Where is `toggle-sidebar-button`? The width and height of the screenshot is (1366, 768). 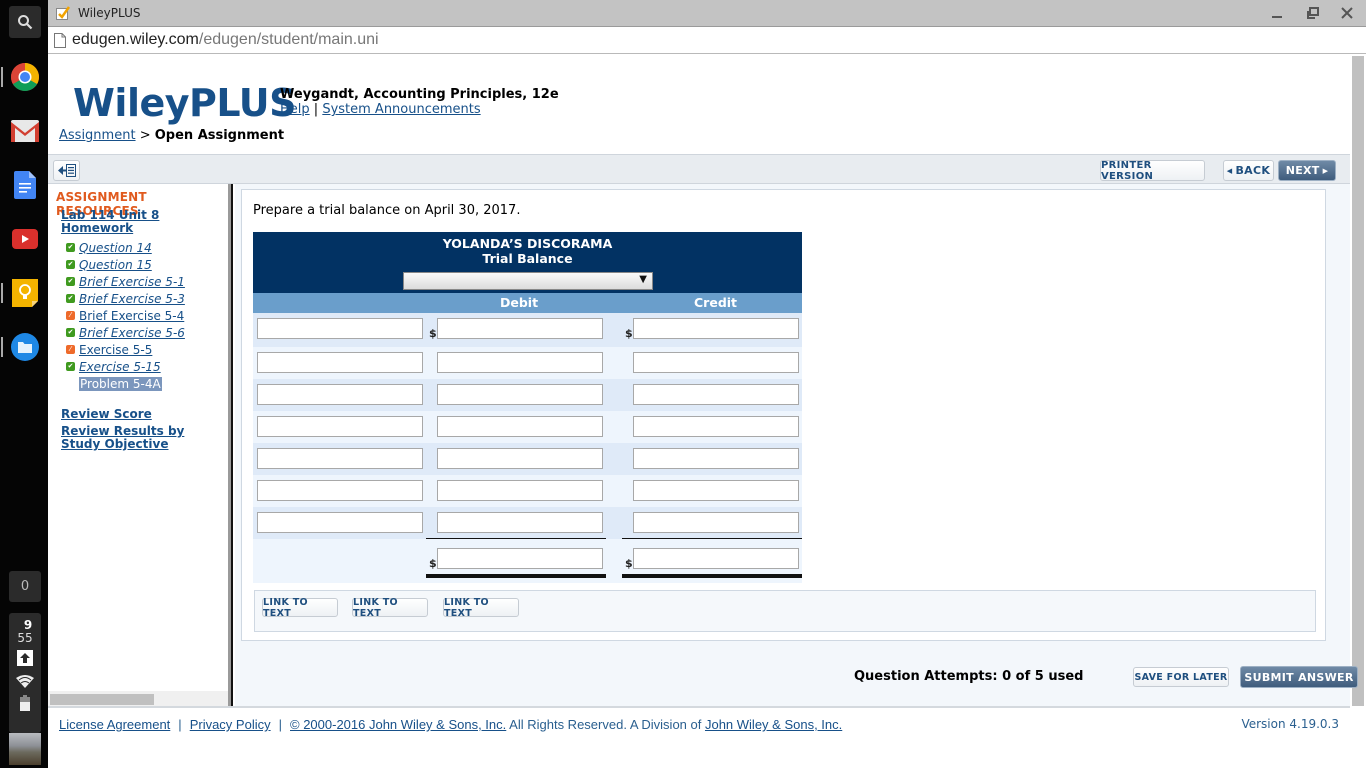
toggle-sidebar-button is located at coordinates (66, 170).